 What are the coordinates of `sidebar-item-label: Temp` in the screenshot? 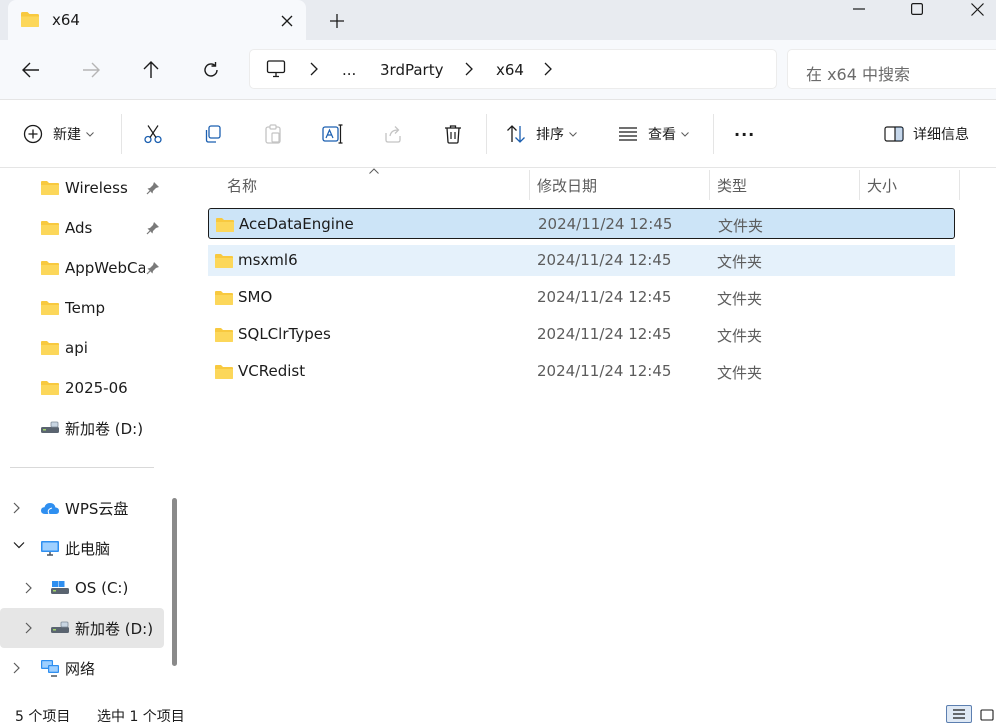 It's located at (85, 308).